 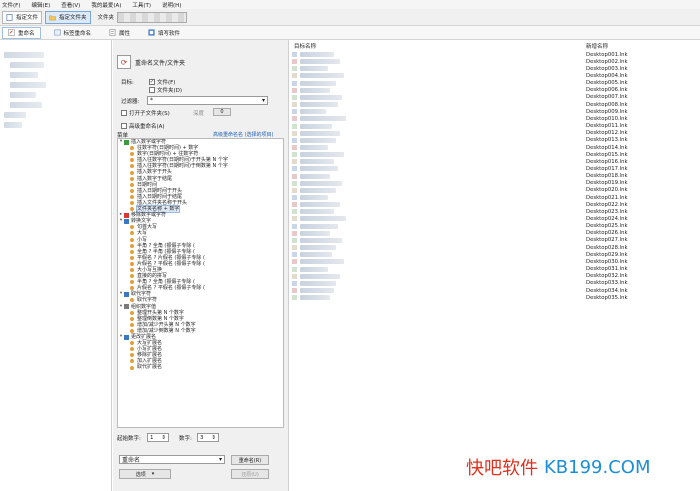 What do you see at coordinates (152, 17) in the screenshot?
I see `folder-path-field` at bounding box center [152, 17].